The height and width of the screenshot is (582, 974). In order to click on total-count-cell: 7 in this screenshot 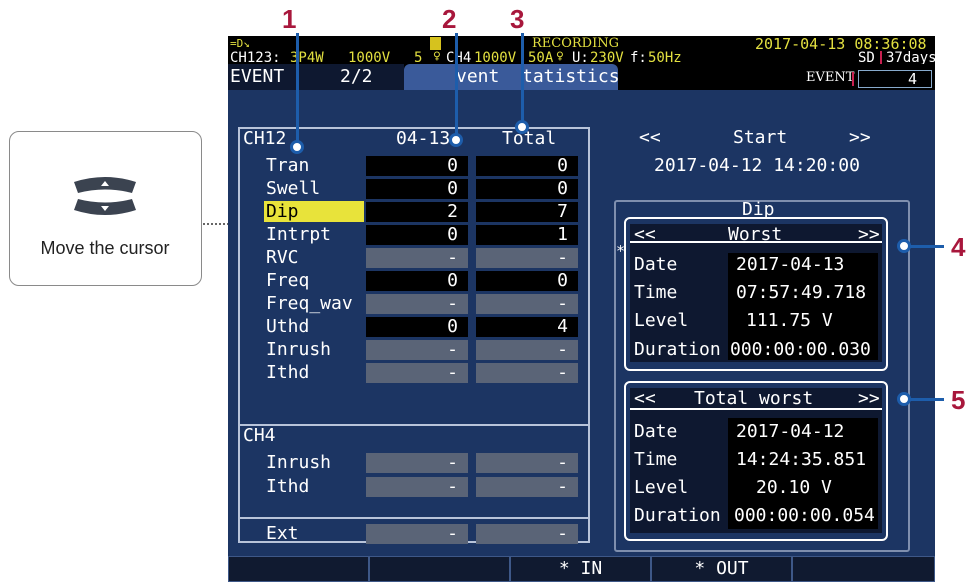, I will do `click(527, 212)`.